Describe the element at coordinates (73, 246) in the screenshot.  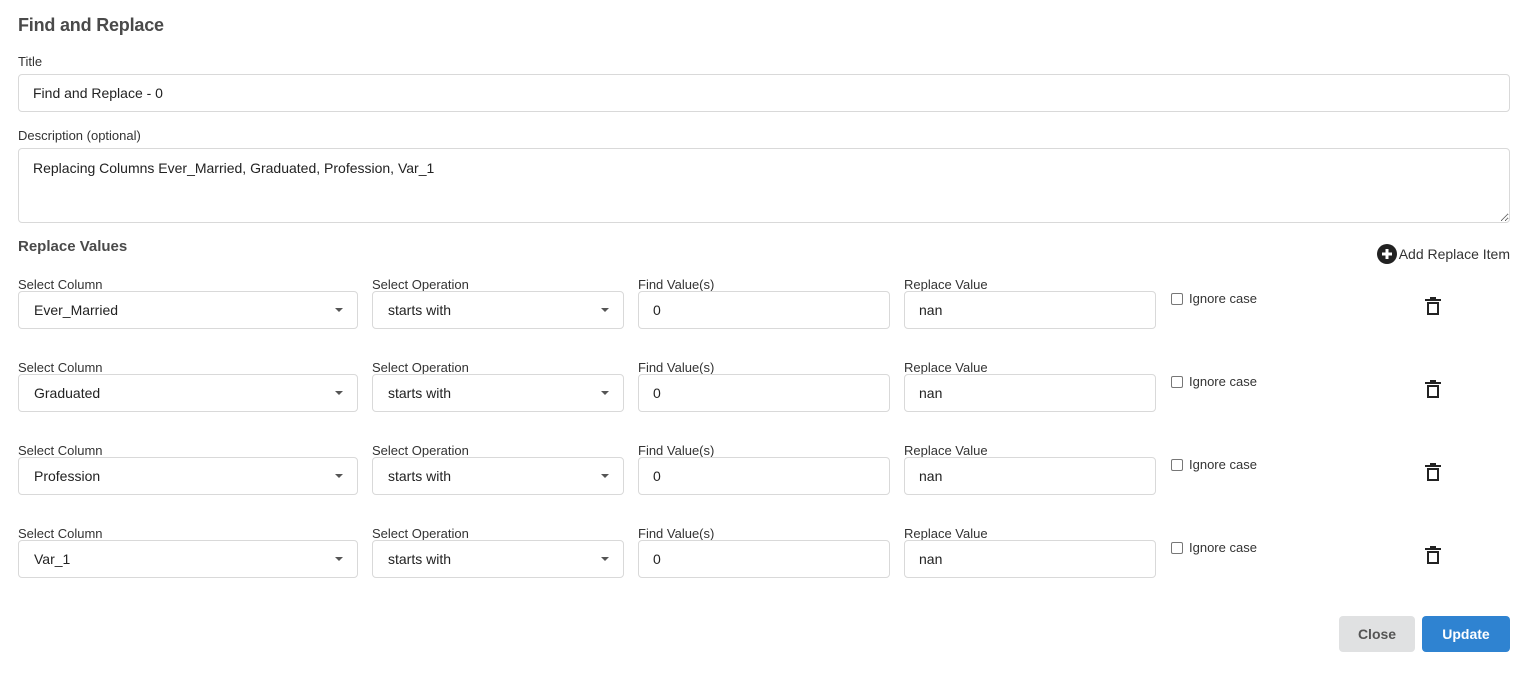
I see `replace-values-heading: Replace Values` at that location.